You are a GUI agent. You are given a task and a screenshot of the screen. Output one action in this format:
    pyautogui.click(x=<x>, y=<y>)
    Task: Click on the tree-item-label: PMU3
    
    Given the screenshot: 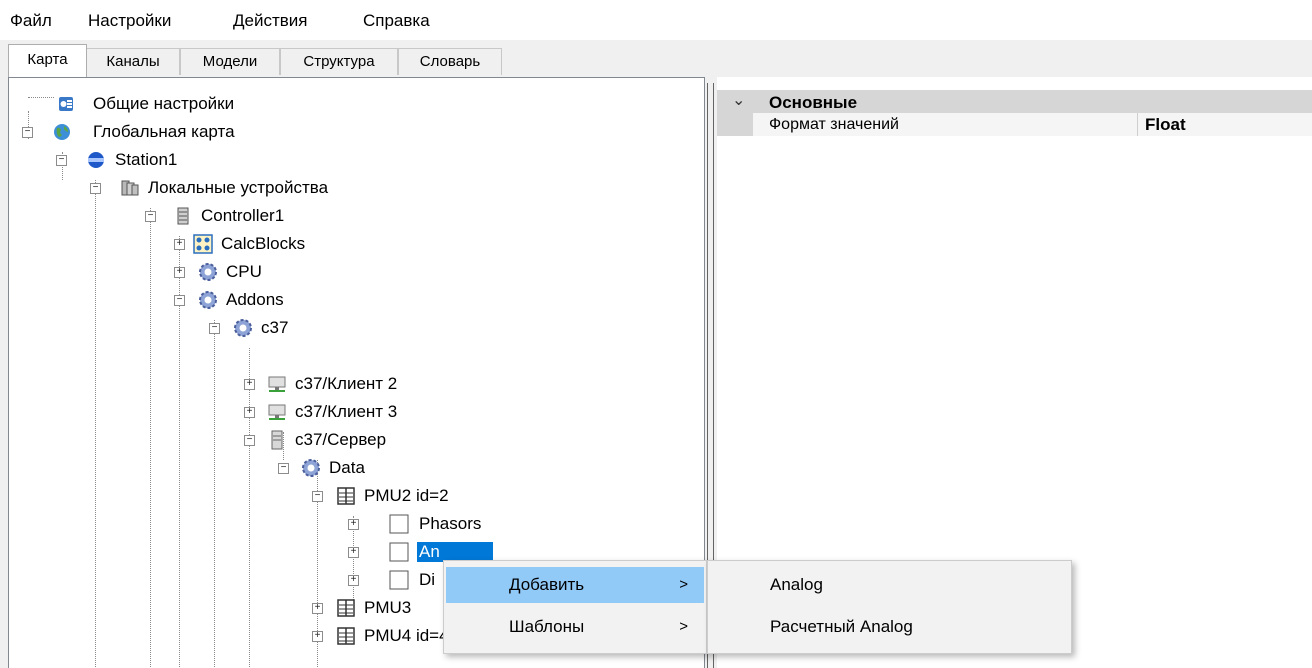 What is the action you would take?
    pyautogui.click(x=388, y=607)
    